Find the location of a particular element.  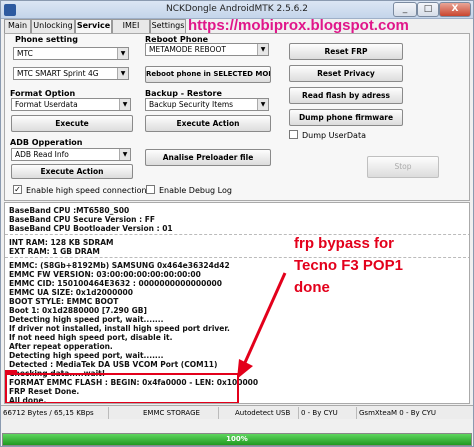

log-separator is located at coordinates (237, 234).